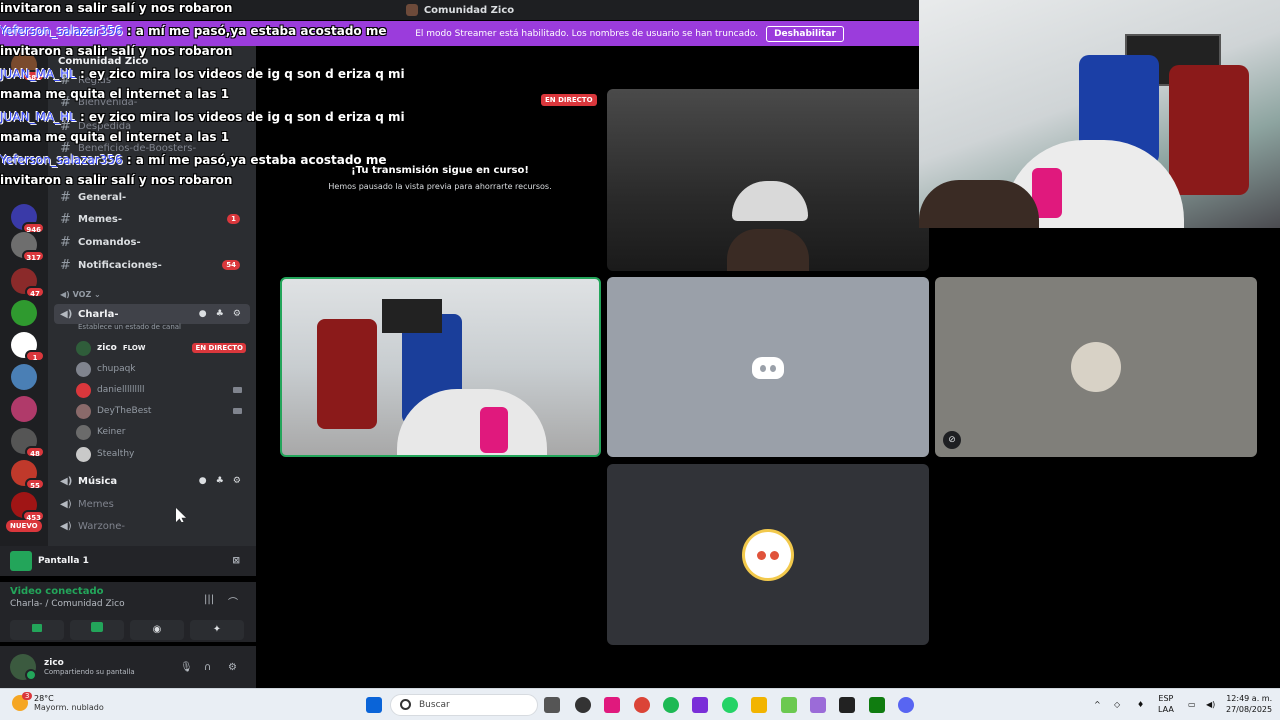 The image size is (1280, 720). Describe the element at coordinates (768, 554) in the screenshot. I see `video-tile-bot` at that location.